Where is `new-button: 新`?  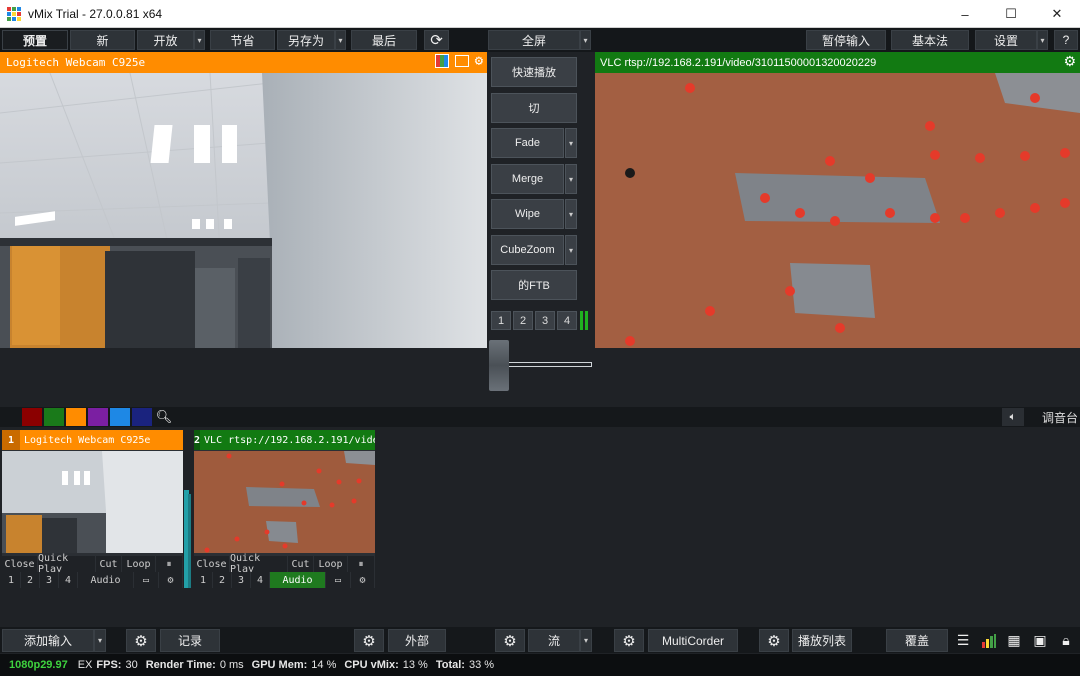 new-button: 新 is located at coordinates (102, 40).